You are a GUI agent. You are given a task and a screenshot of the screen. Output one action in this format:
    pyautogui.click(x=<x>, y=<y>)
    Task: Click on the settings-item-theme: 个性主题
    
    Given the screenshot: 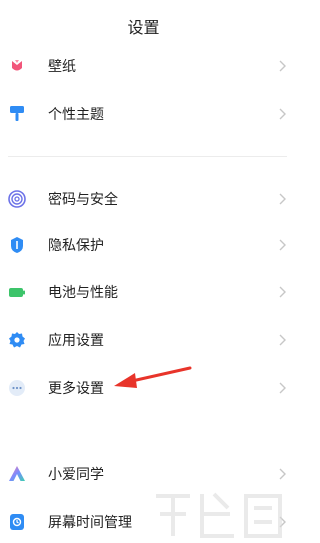 What is the action you would take?
    pyautogui.click(x=143, y=114)
    